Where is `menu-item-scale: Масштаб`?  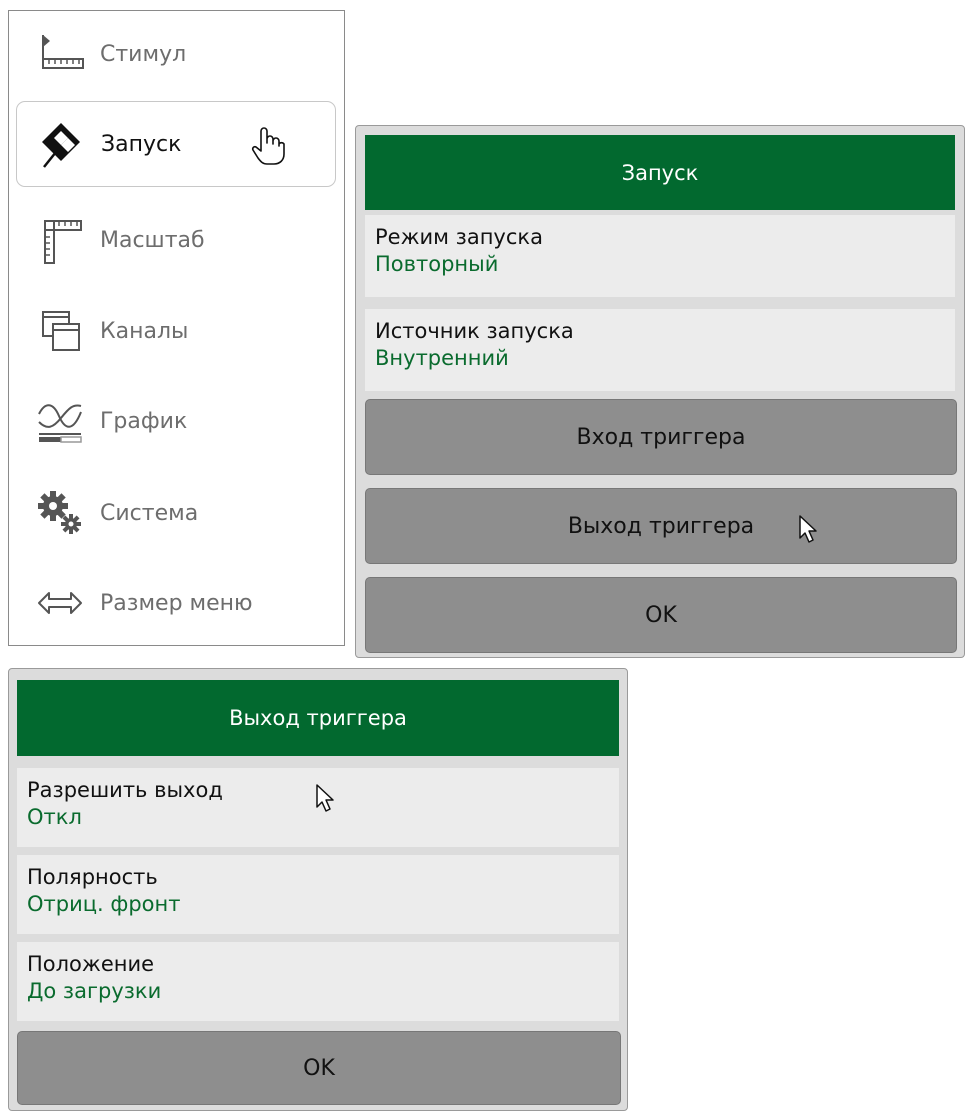
menu-item-scale: Масштаб is located at coordinates (176, 240).